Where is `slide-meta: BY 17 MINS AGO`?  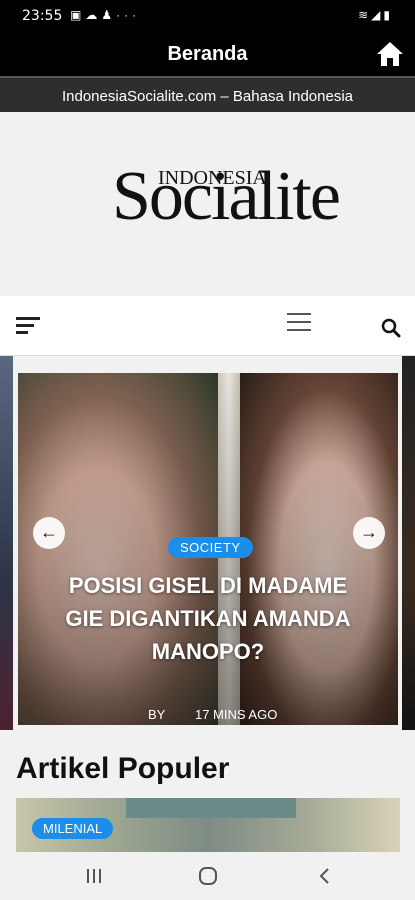 slide-meta: BY 17 MINS AGO is located at coordinates (212, 714).